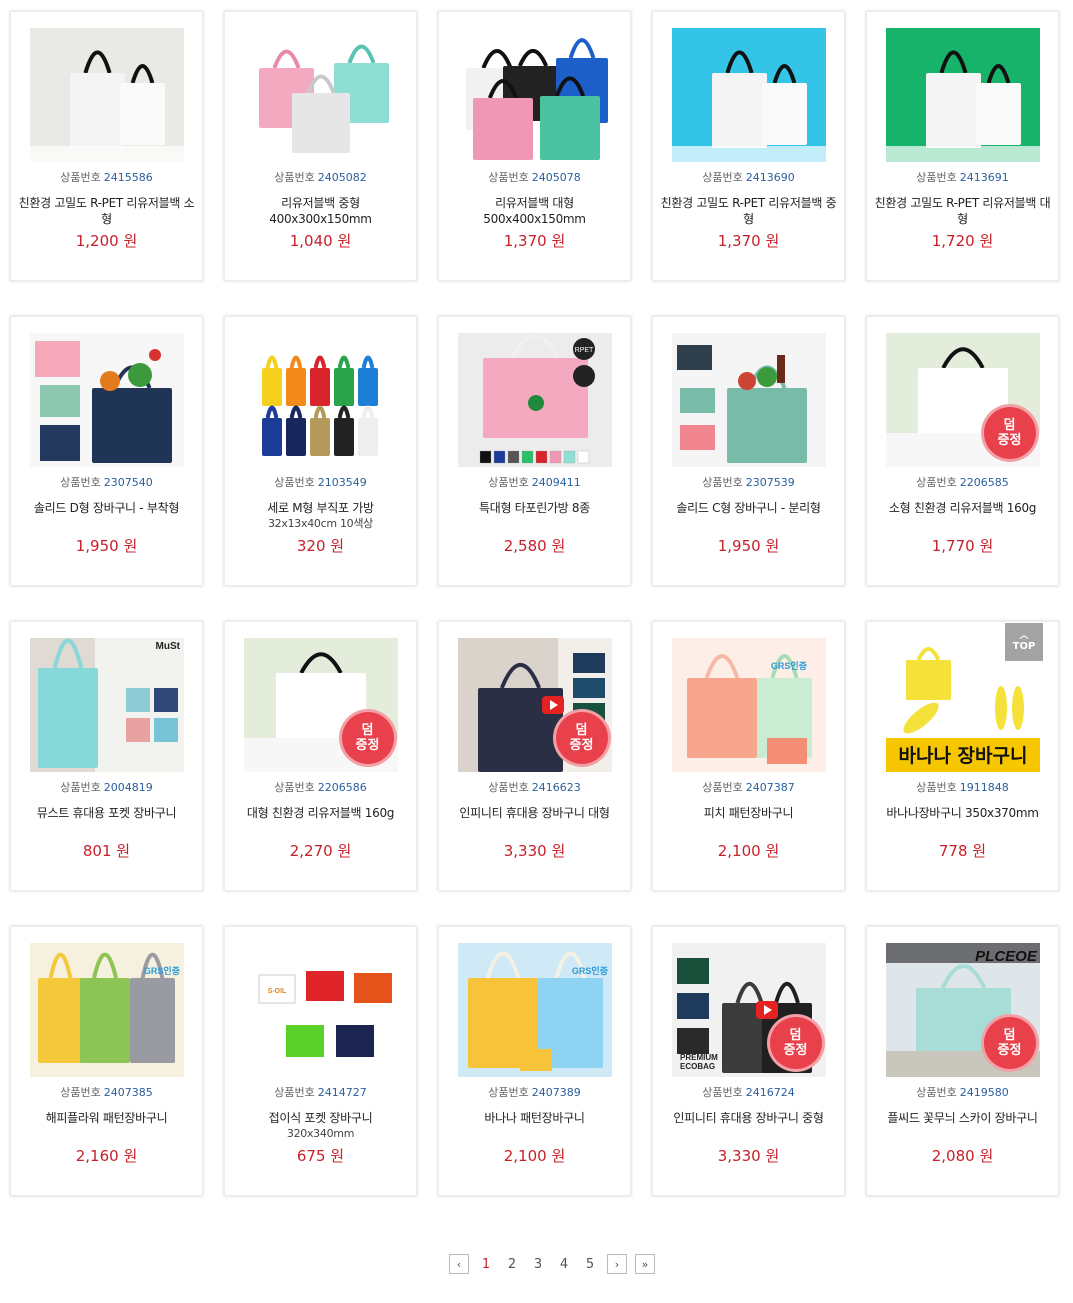 Image resolution: width=1073 pixels, height=1303 pixels. Describe the element at coordinates (963, 517) in the screenshot. I see `product-name: 소형 친환경 리유저블백 160g` at that location.